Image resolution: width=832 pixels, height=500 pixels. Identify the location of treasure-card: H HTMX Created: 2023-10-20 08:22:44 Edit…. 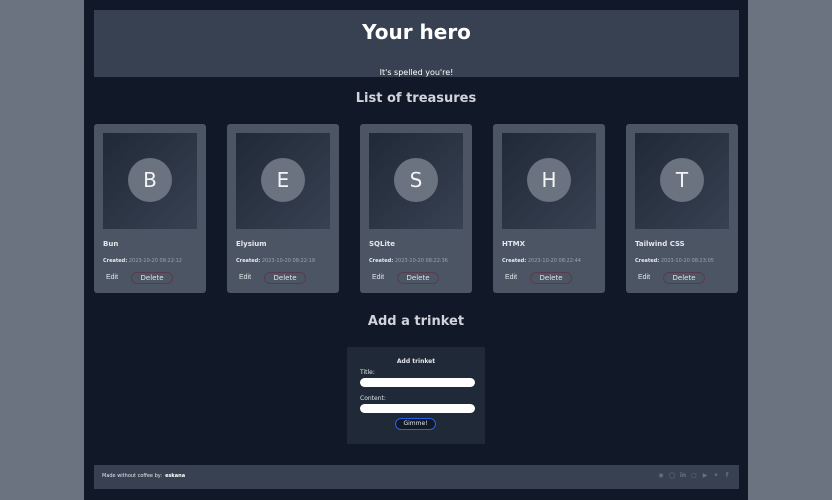
(549, 208).